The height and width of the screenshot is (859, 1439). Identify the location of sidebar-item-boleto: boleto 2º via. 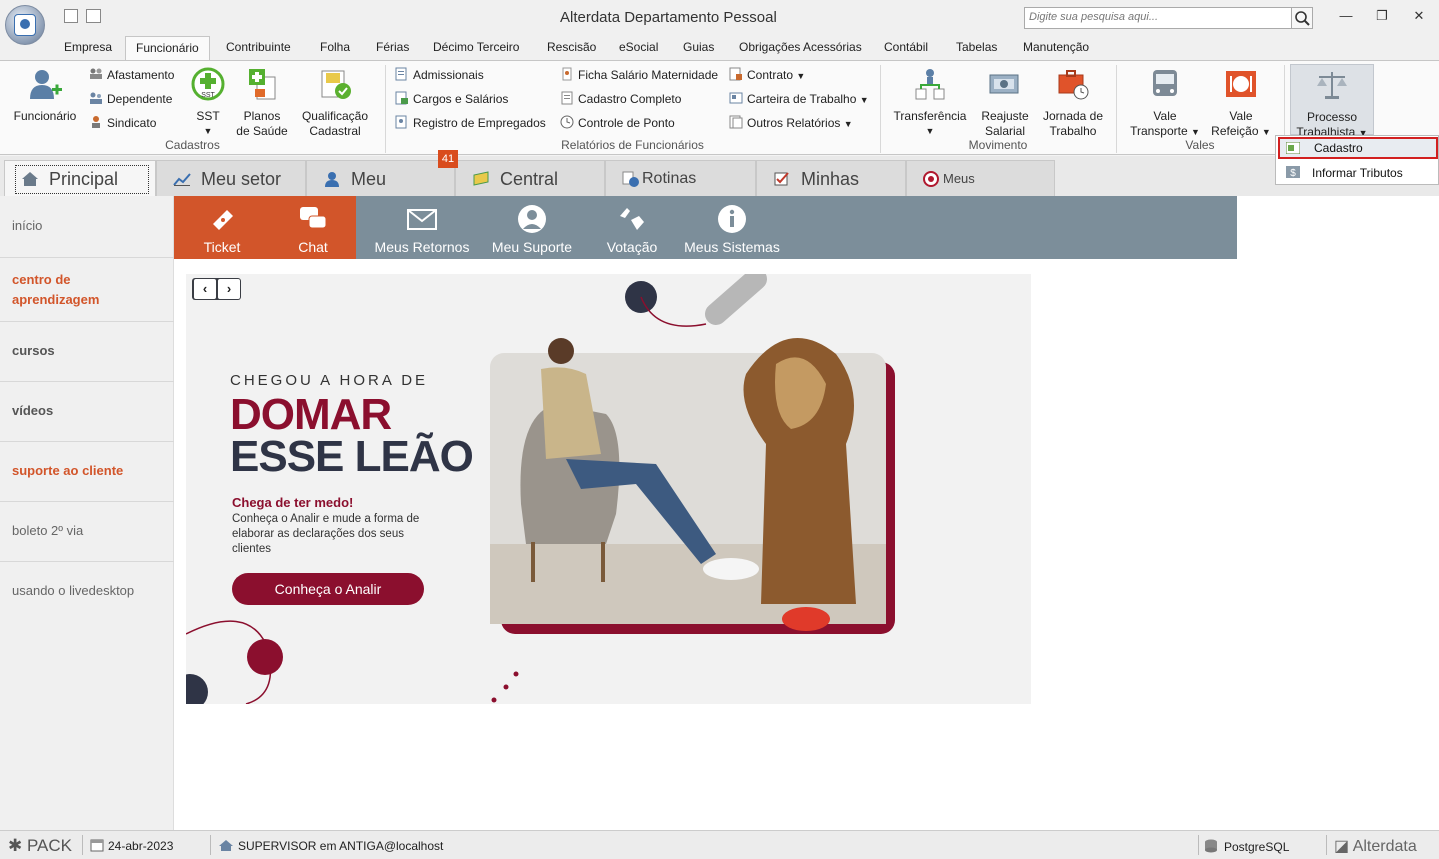
(87, 532).